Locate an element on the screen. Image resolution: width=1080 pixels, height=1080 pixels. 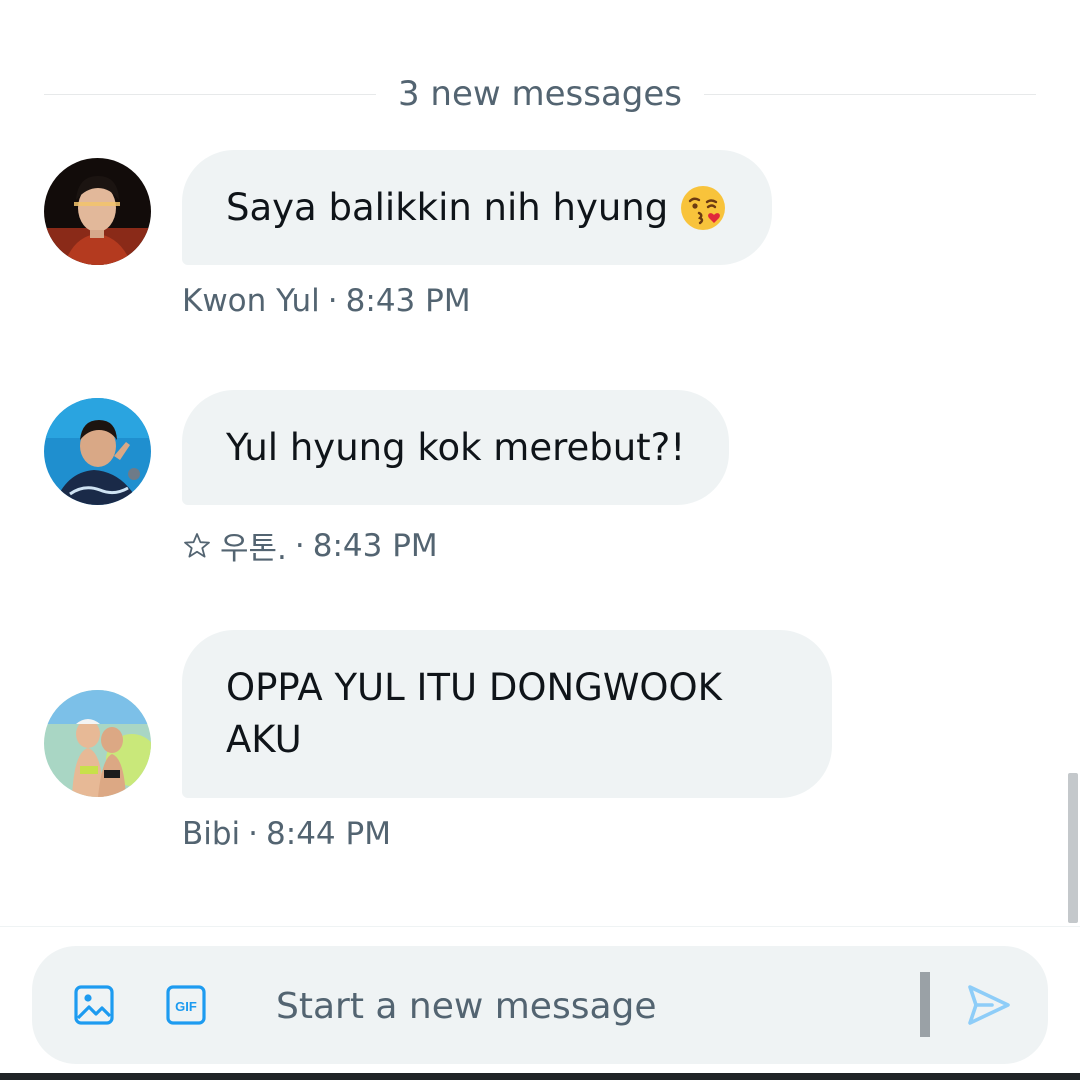
gif-icon: GIF is located at coordinates (186, 1005).